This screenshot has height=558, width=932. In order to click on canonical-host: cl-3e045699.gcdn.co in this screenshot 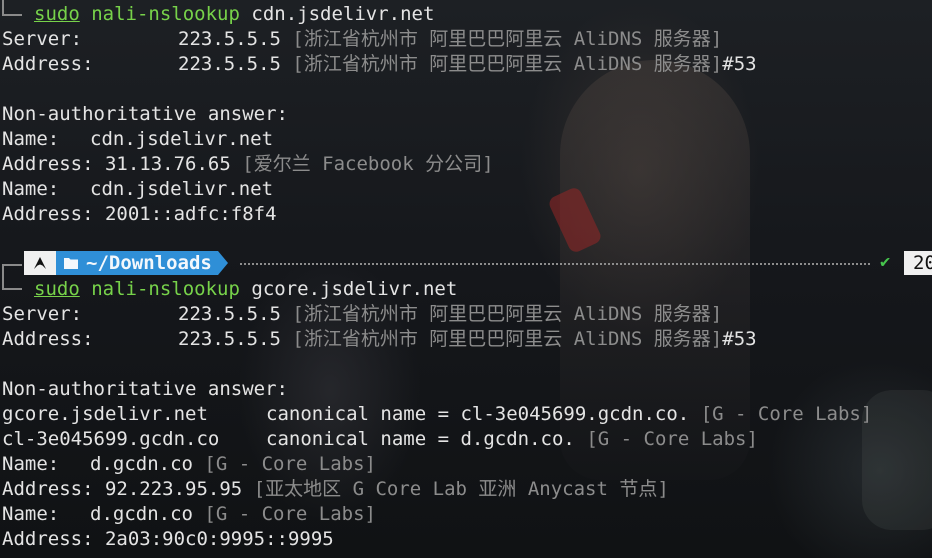, I will do `click(111, 439)`.